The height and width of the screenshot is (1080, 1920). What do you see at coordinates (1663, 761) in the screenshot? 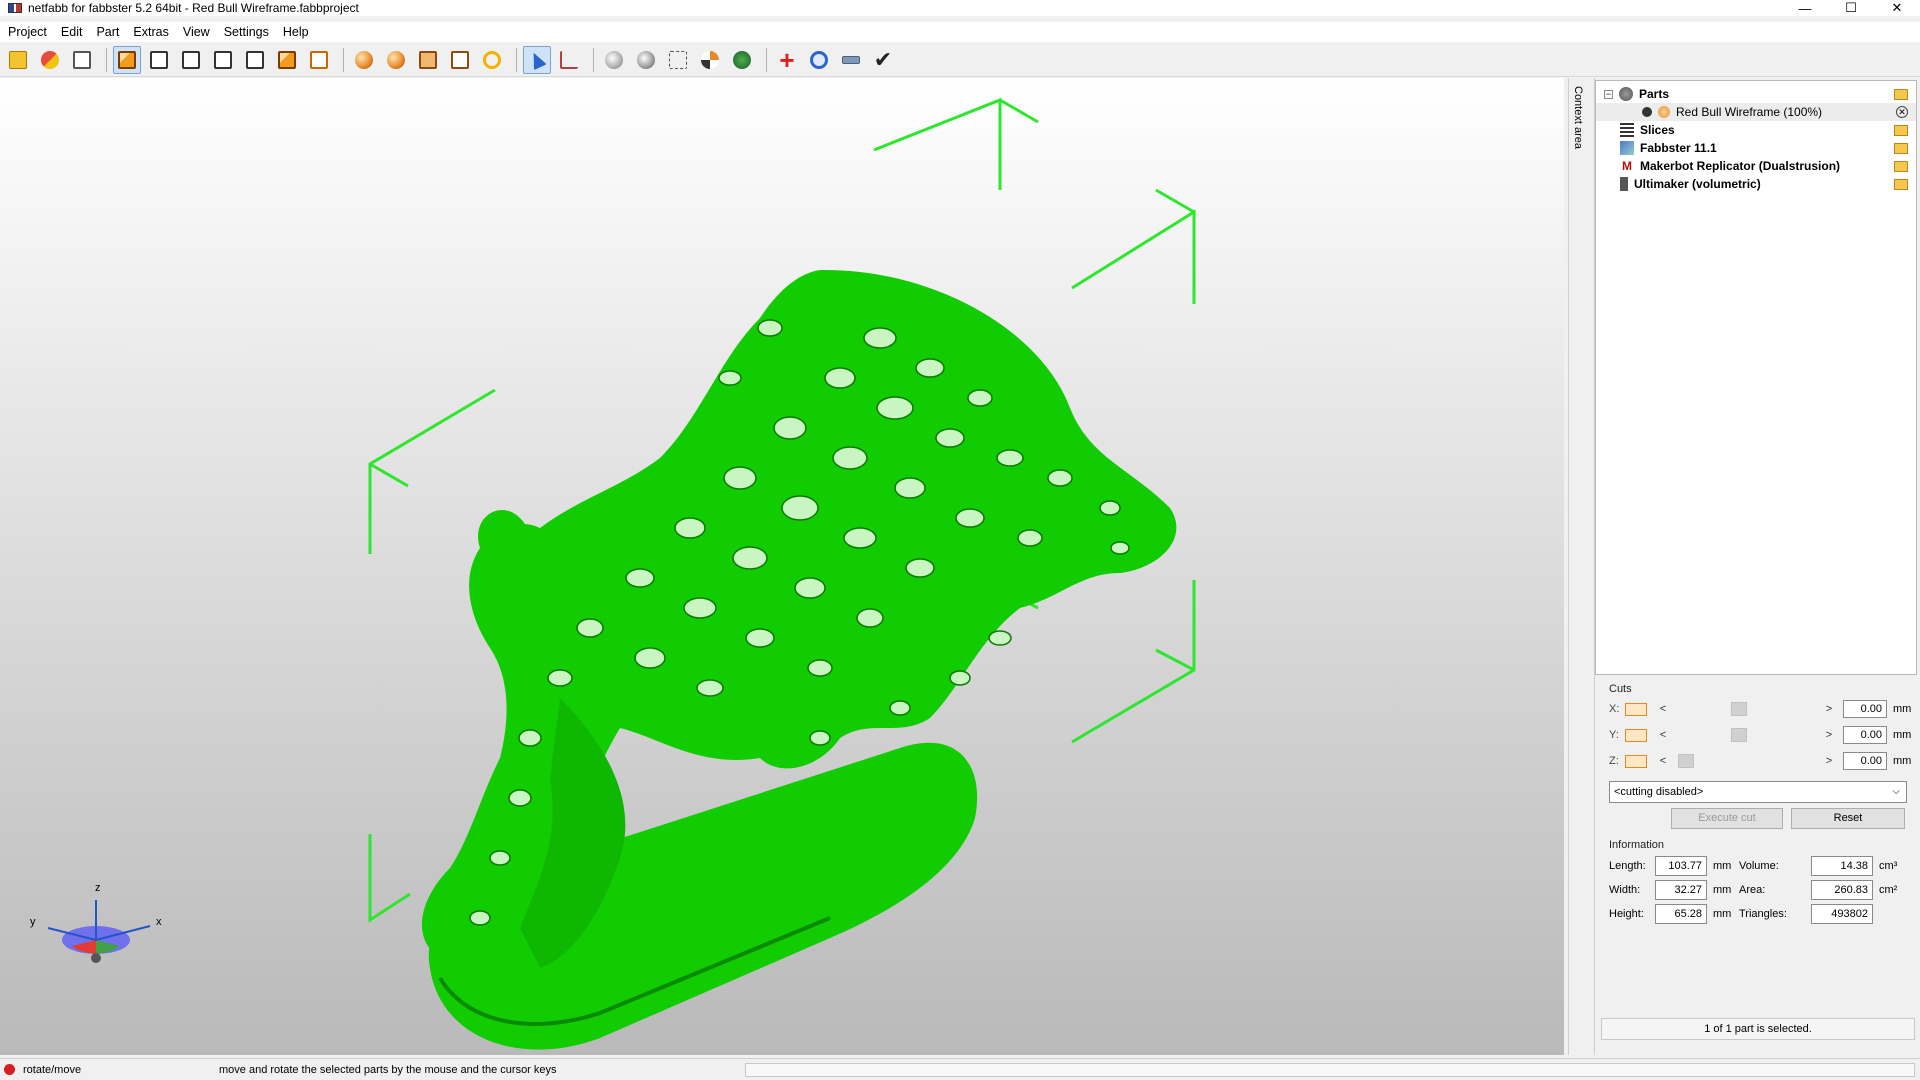
I see `cut-decrease-z: <` at bounding box center [1663, 761].